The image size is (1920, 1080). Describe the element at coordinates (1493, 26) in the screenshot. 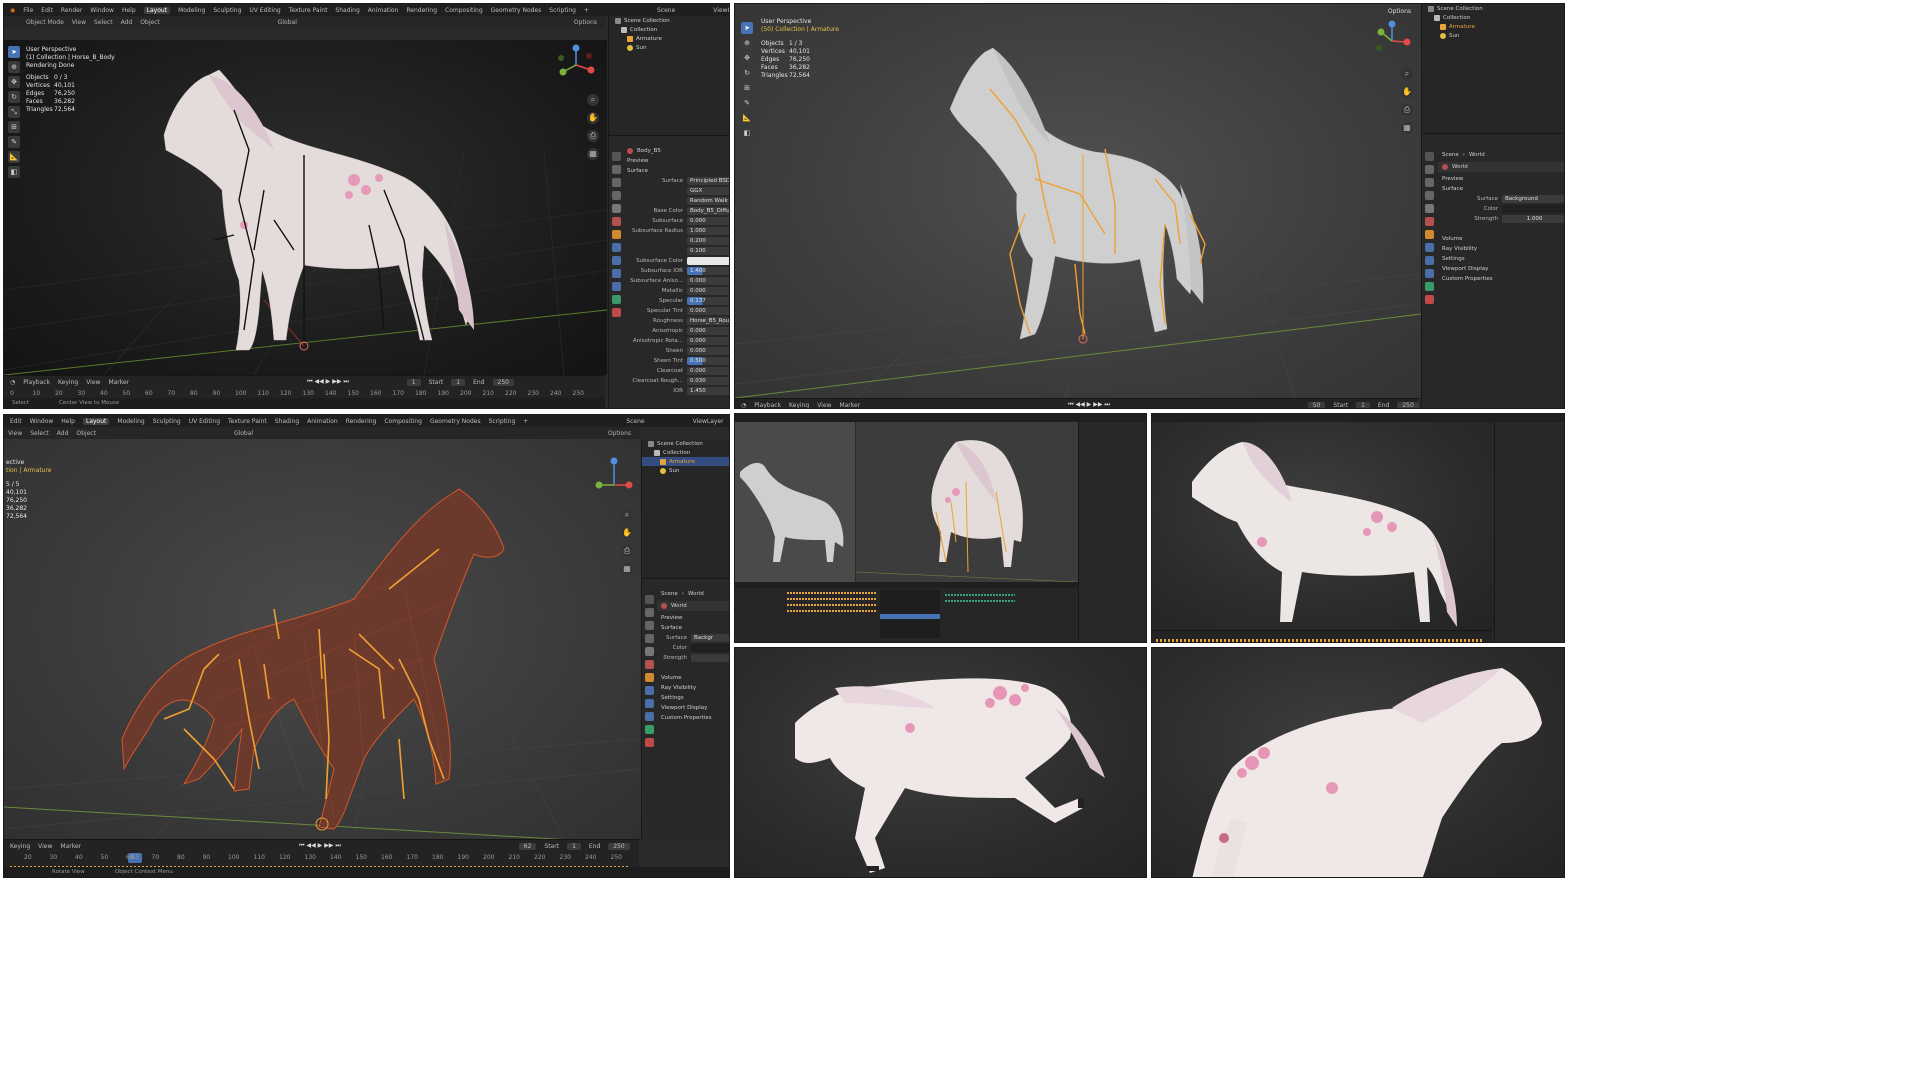

I see `outliner-item: Armature` at that location.